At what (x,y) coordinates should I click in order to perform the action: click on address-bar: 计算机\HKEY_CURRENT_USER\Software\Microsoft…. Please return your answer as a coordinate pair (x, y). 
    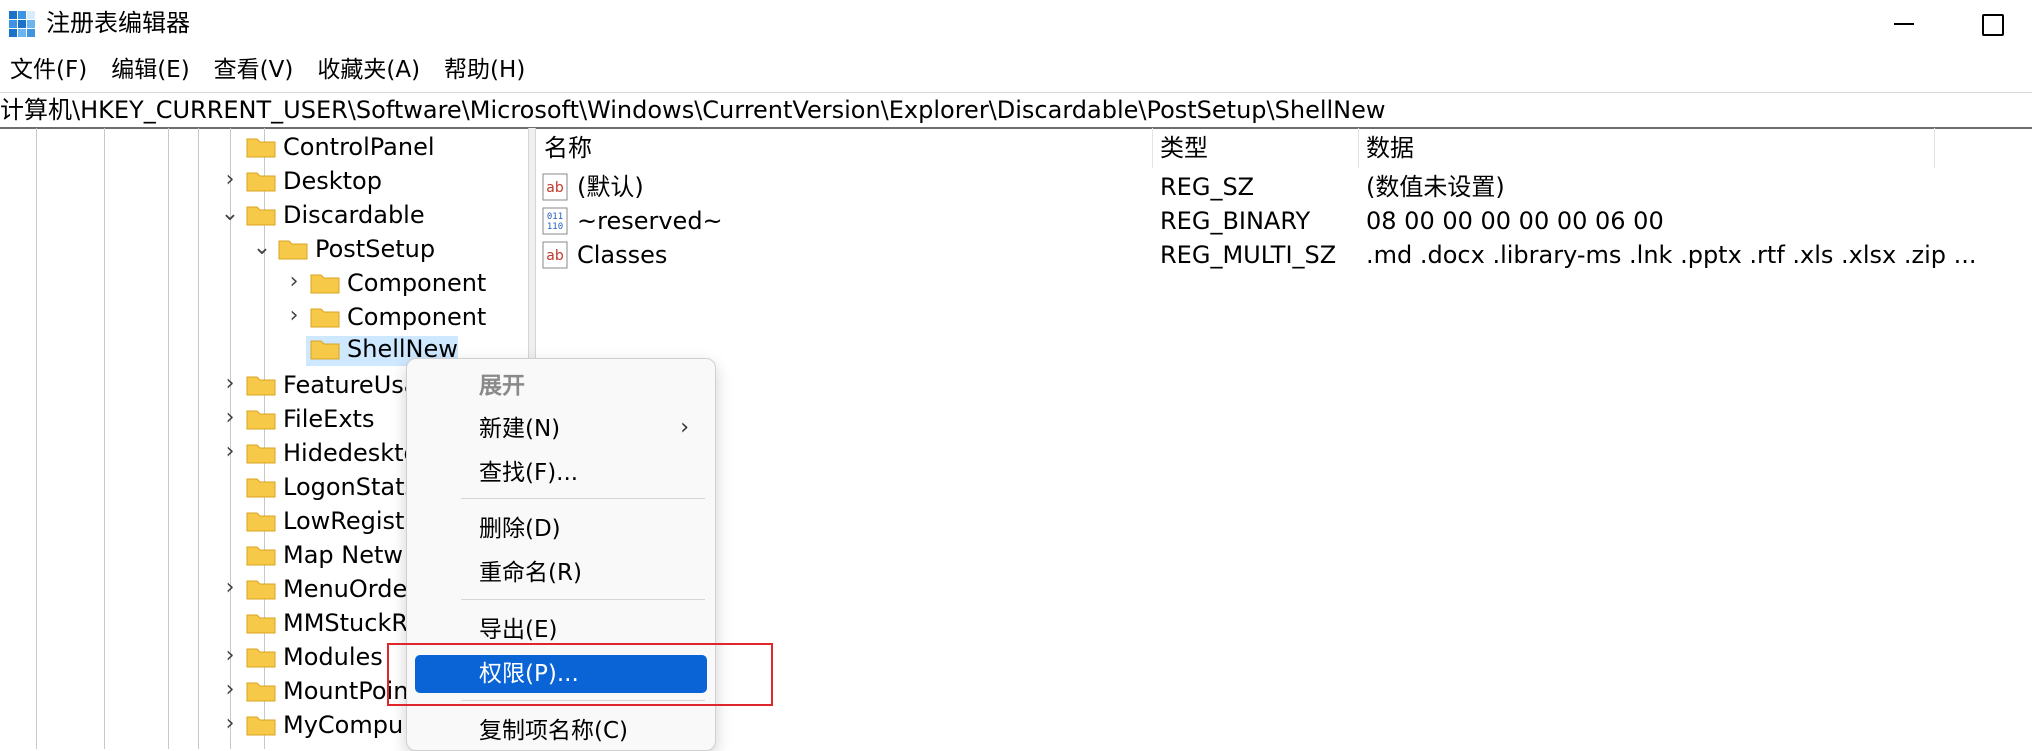
    Looking at the image, I should click on (1016, 110).